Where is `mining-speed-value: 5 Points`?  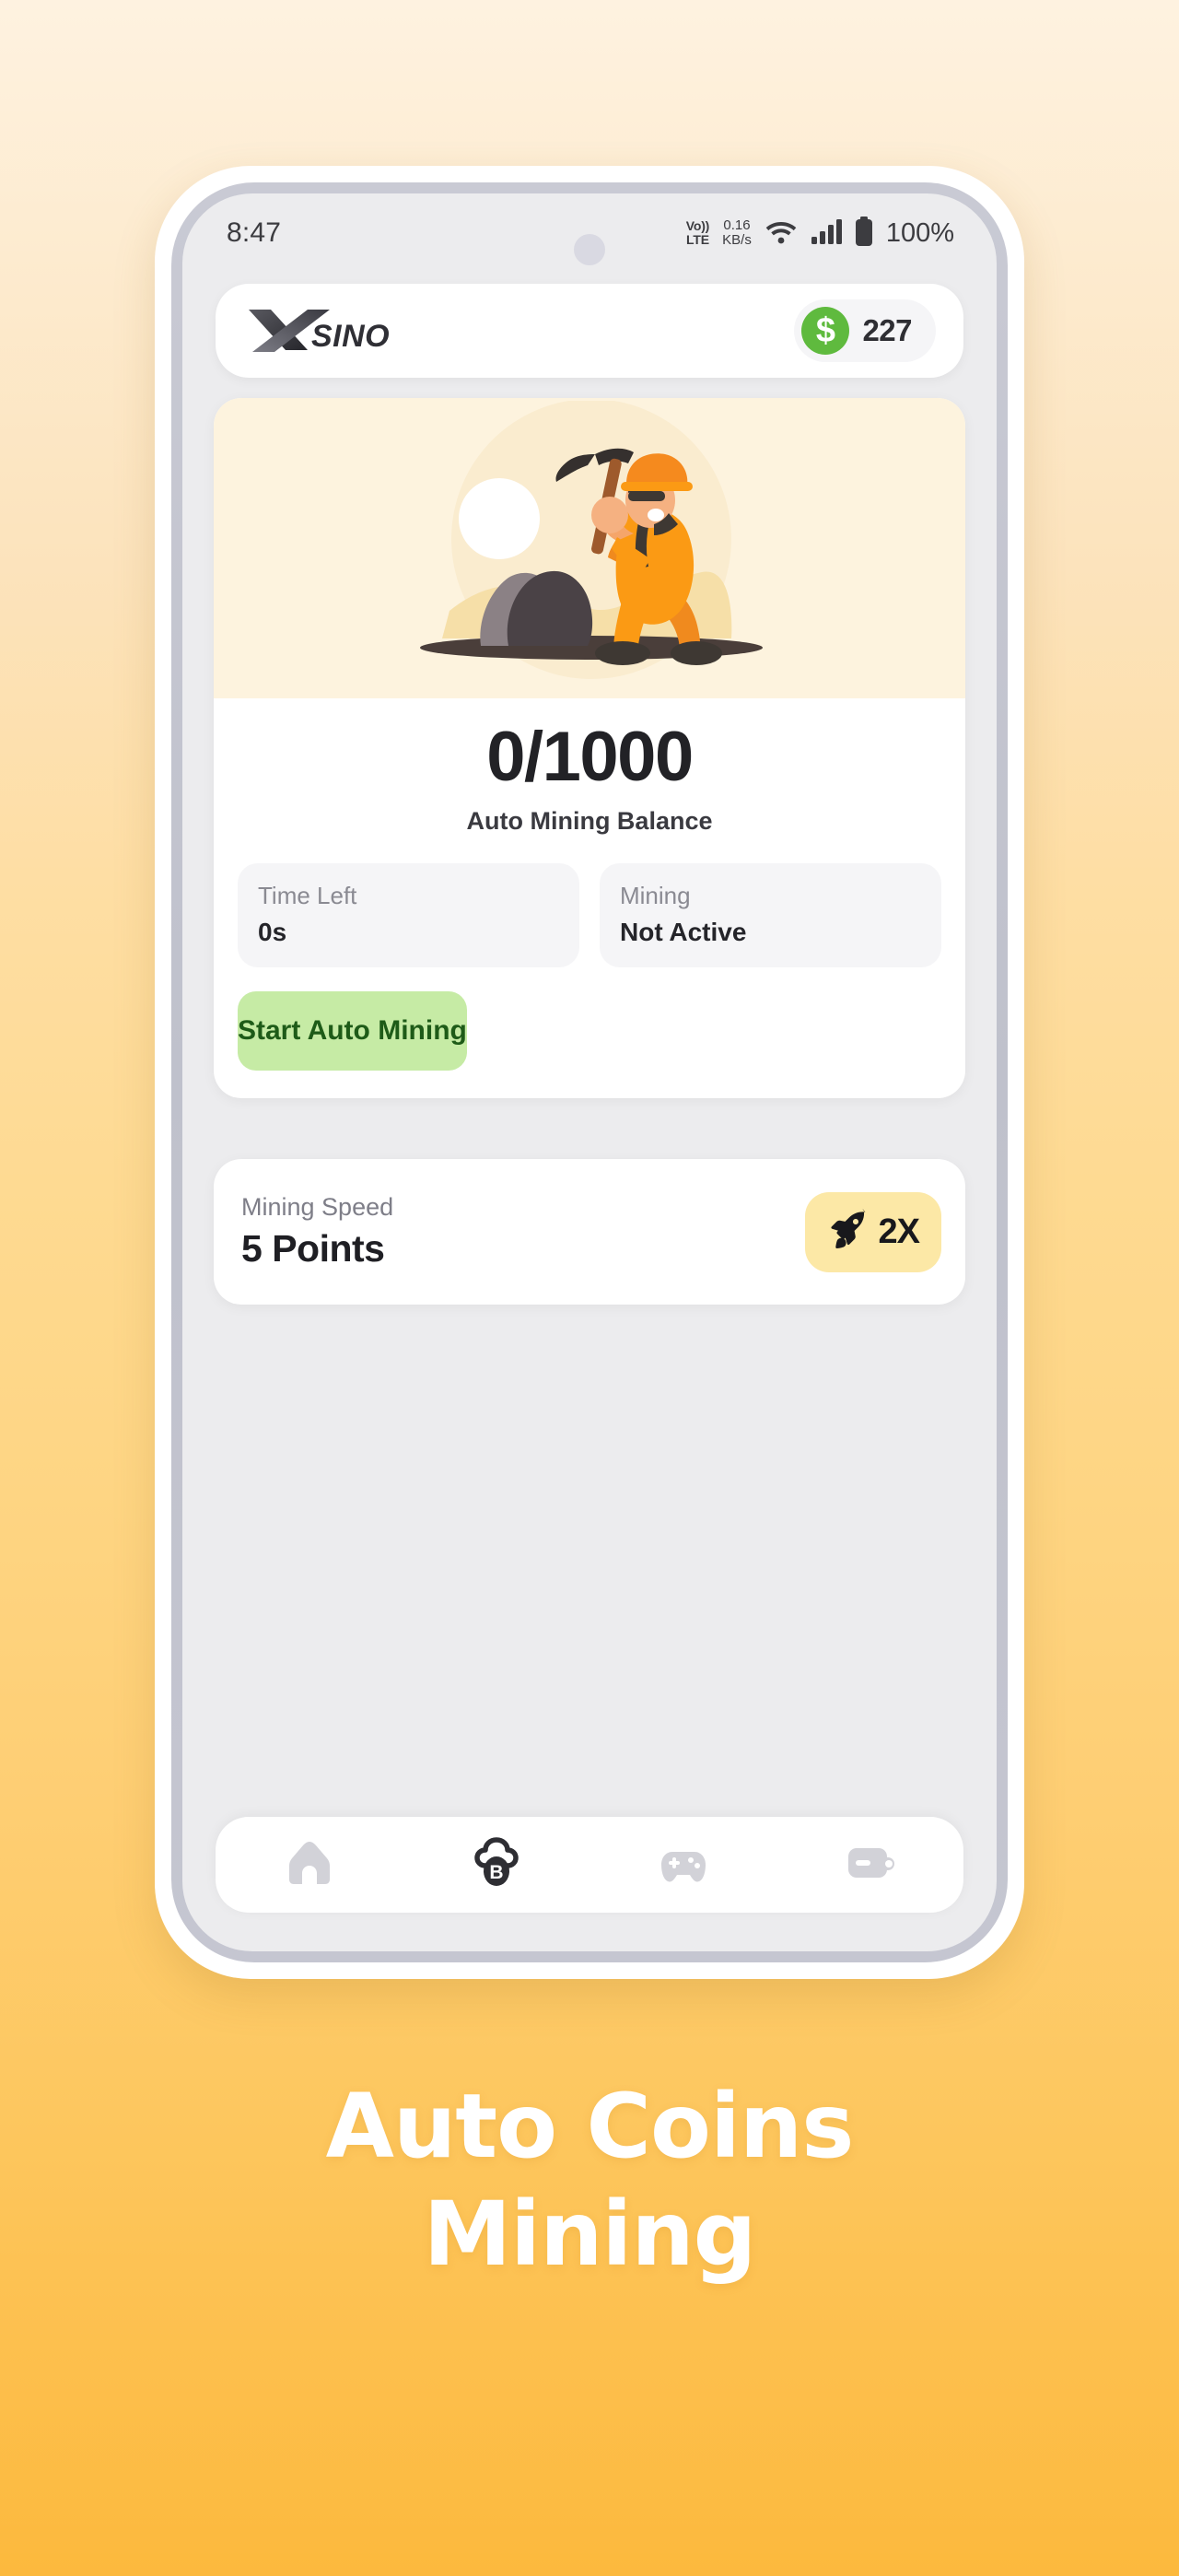
mining-speed-value: 5 Points is located at coordinates (313, 1248).